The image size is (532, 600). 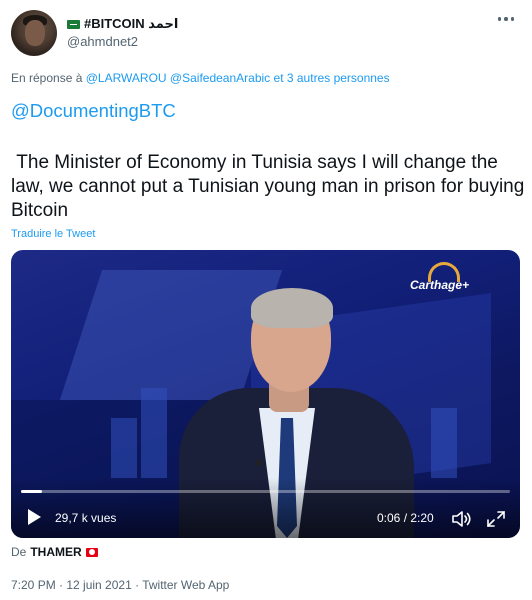 I want to click on video-controls-shade, so click(x=265, y=508).